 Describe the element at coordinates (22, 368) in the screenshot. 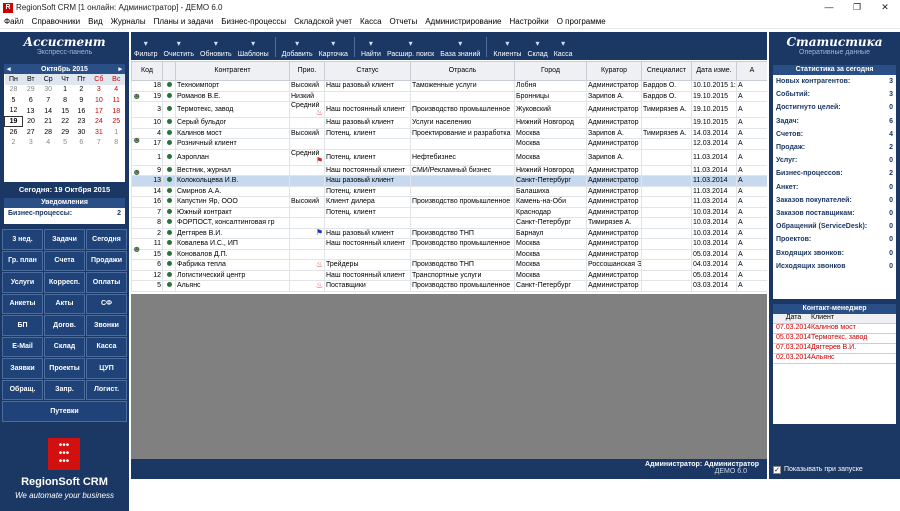

I see `quick-button: Заявки` at that location.